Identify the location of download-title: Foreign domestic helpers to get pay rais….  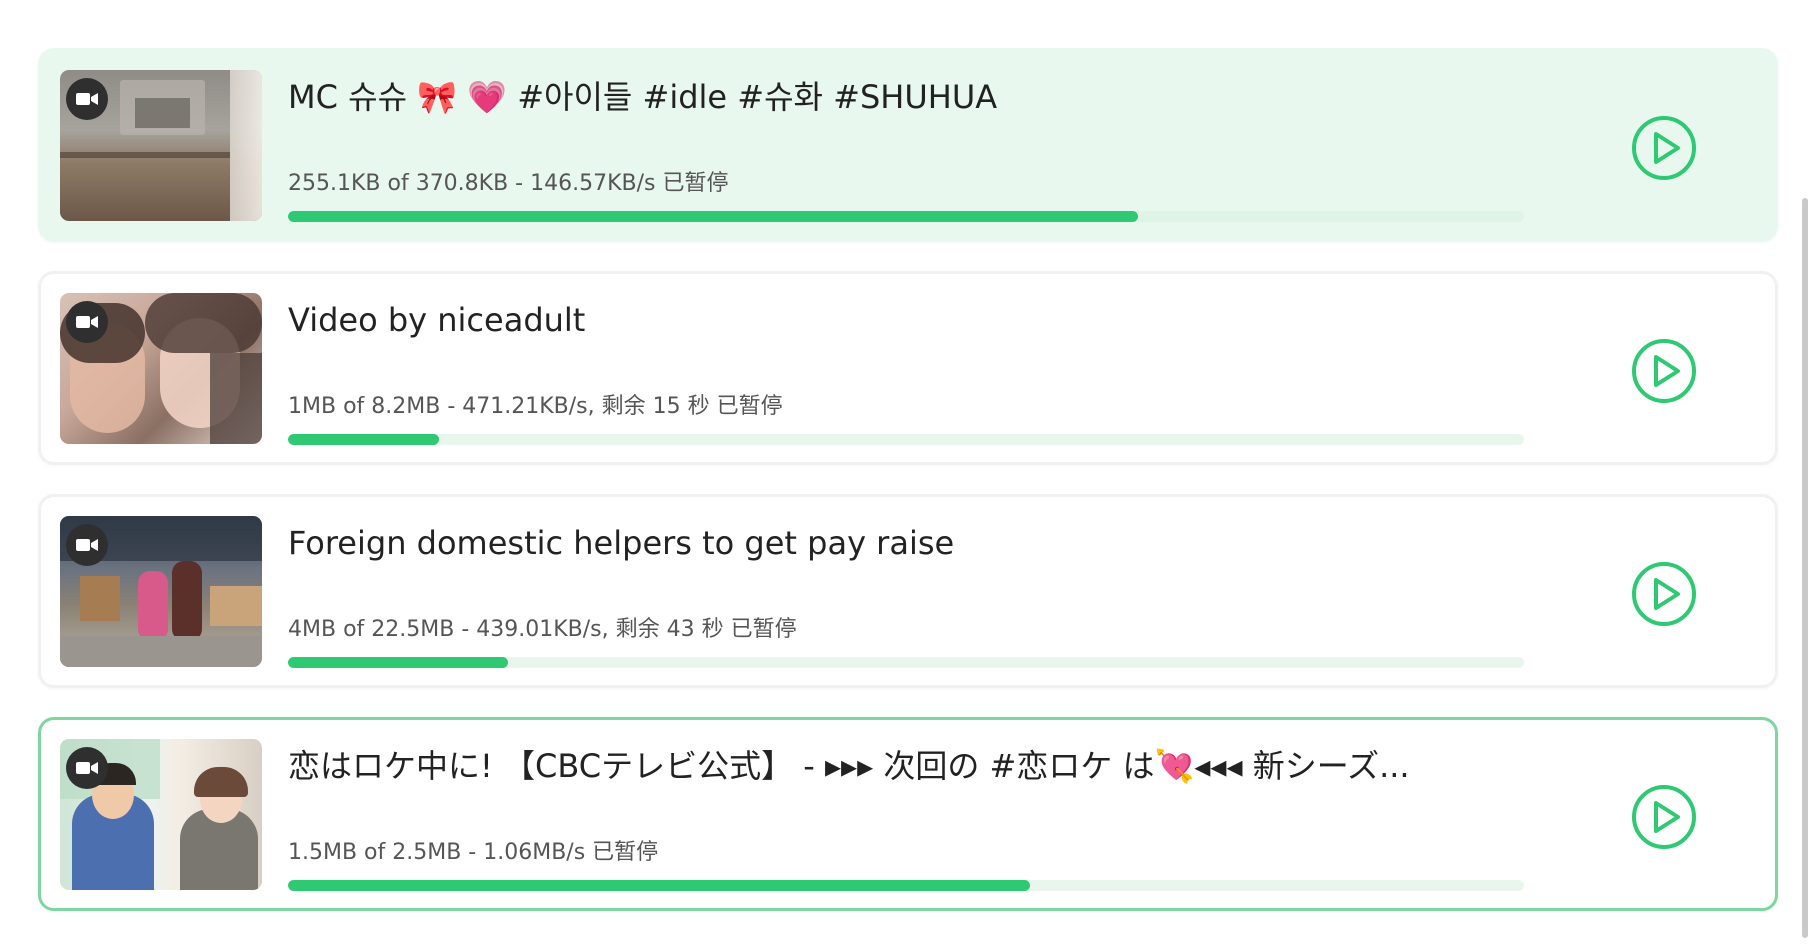
(621, 543).